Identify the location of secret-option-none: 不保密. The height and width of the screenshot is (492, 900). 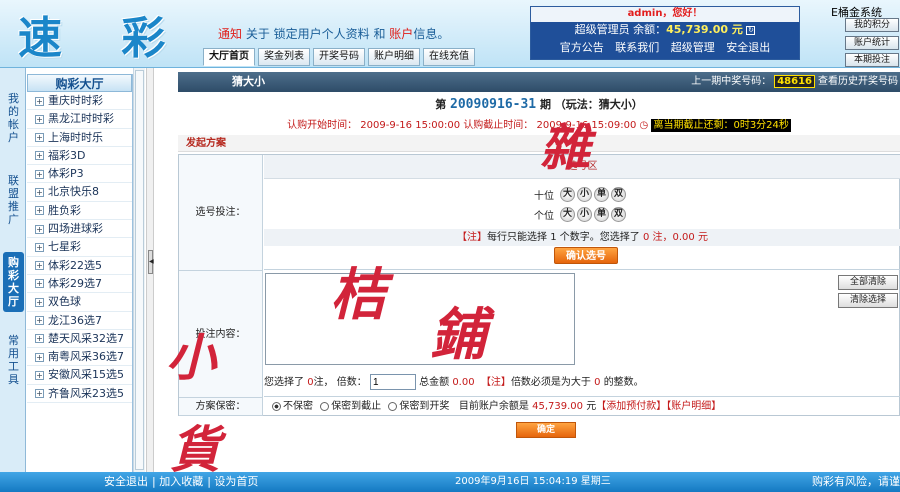
(298, 406).